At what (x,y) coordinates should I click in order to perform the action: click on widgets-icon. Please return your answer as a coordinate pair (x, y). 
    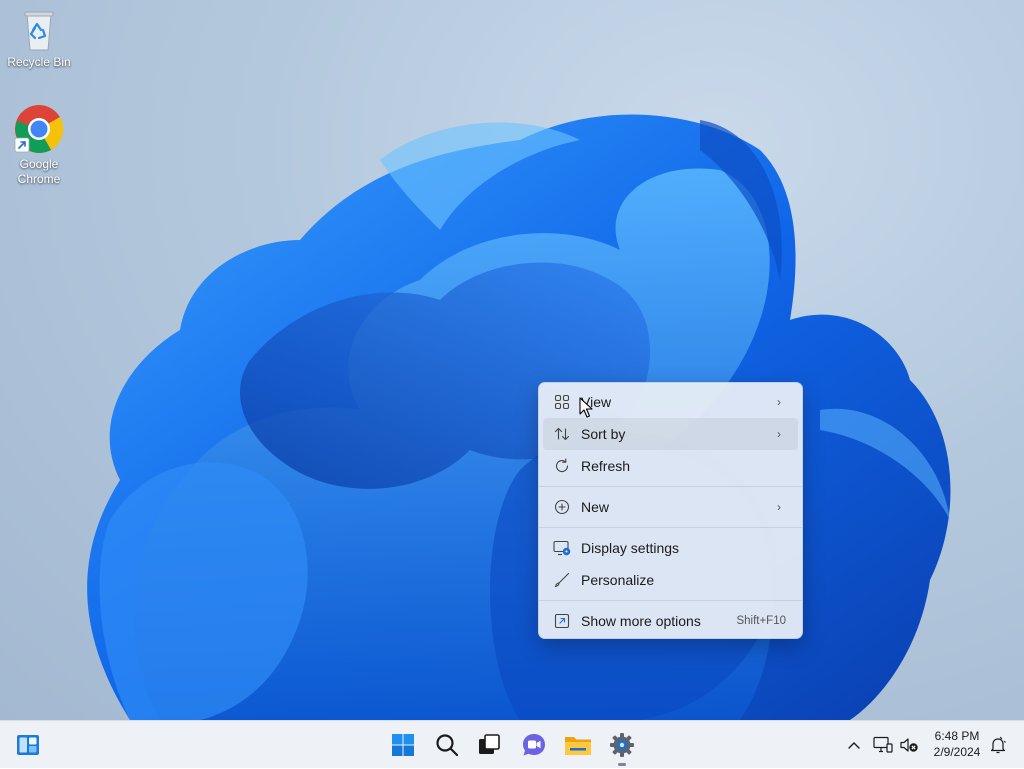
    Looking at the image, I should click on (28, 745).